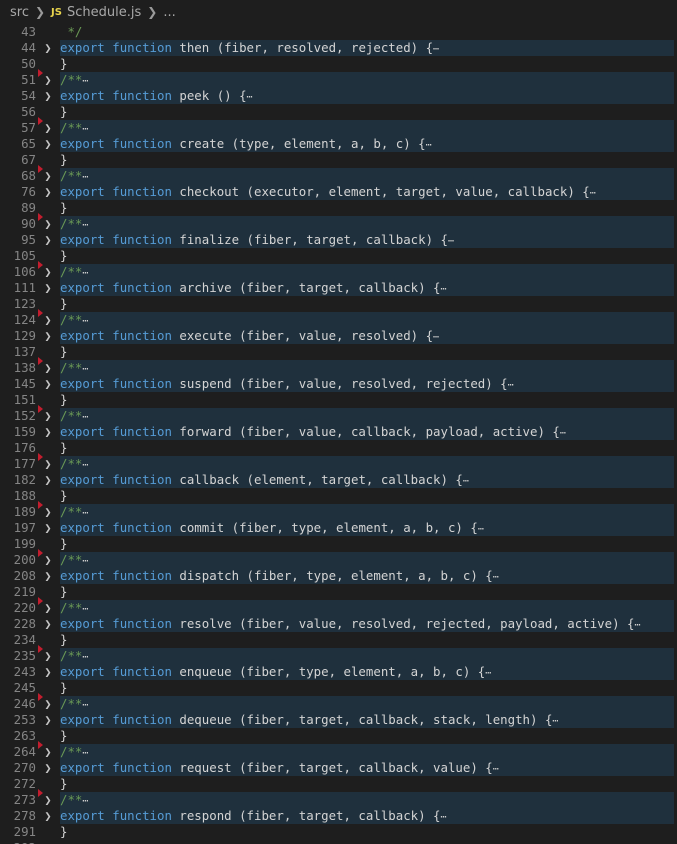  I want to click on function-name: resolve, so click(205, 623).